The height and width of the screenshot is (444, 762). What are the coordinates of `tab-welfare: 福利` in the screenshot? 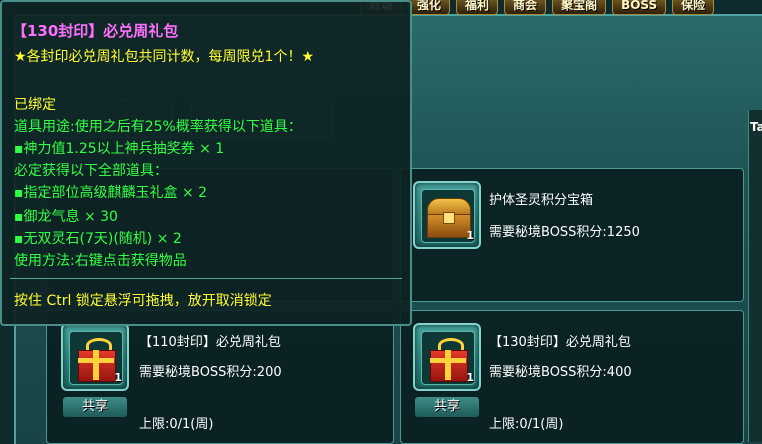 It's located at (477, 7).